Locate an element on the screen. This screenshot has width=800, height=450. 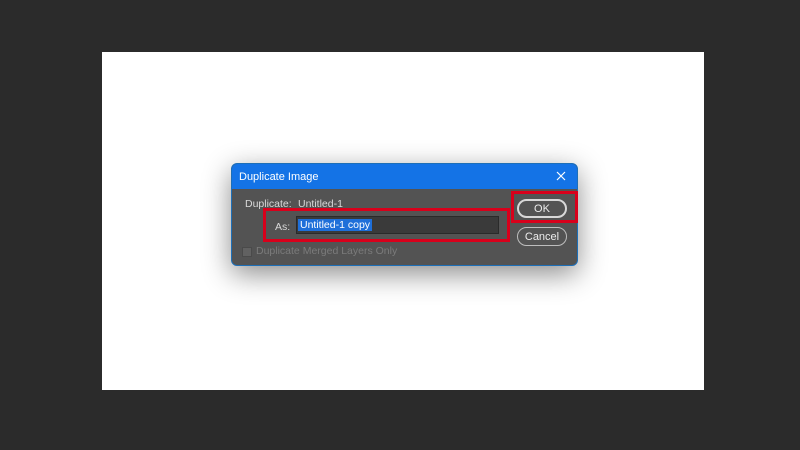
ok-highlight-box is located at coordinates (544, 207).